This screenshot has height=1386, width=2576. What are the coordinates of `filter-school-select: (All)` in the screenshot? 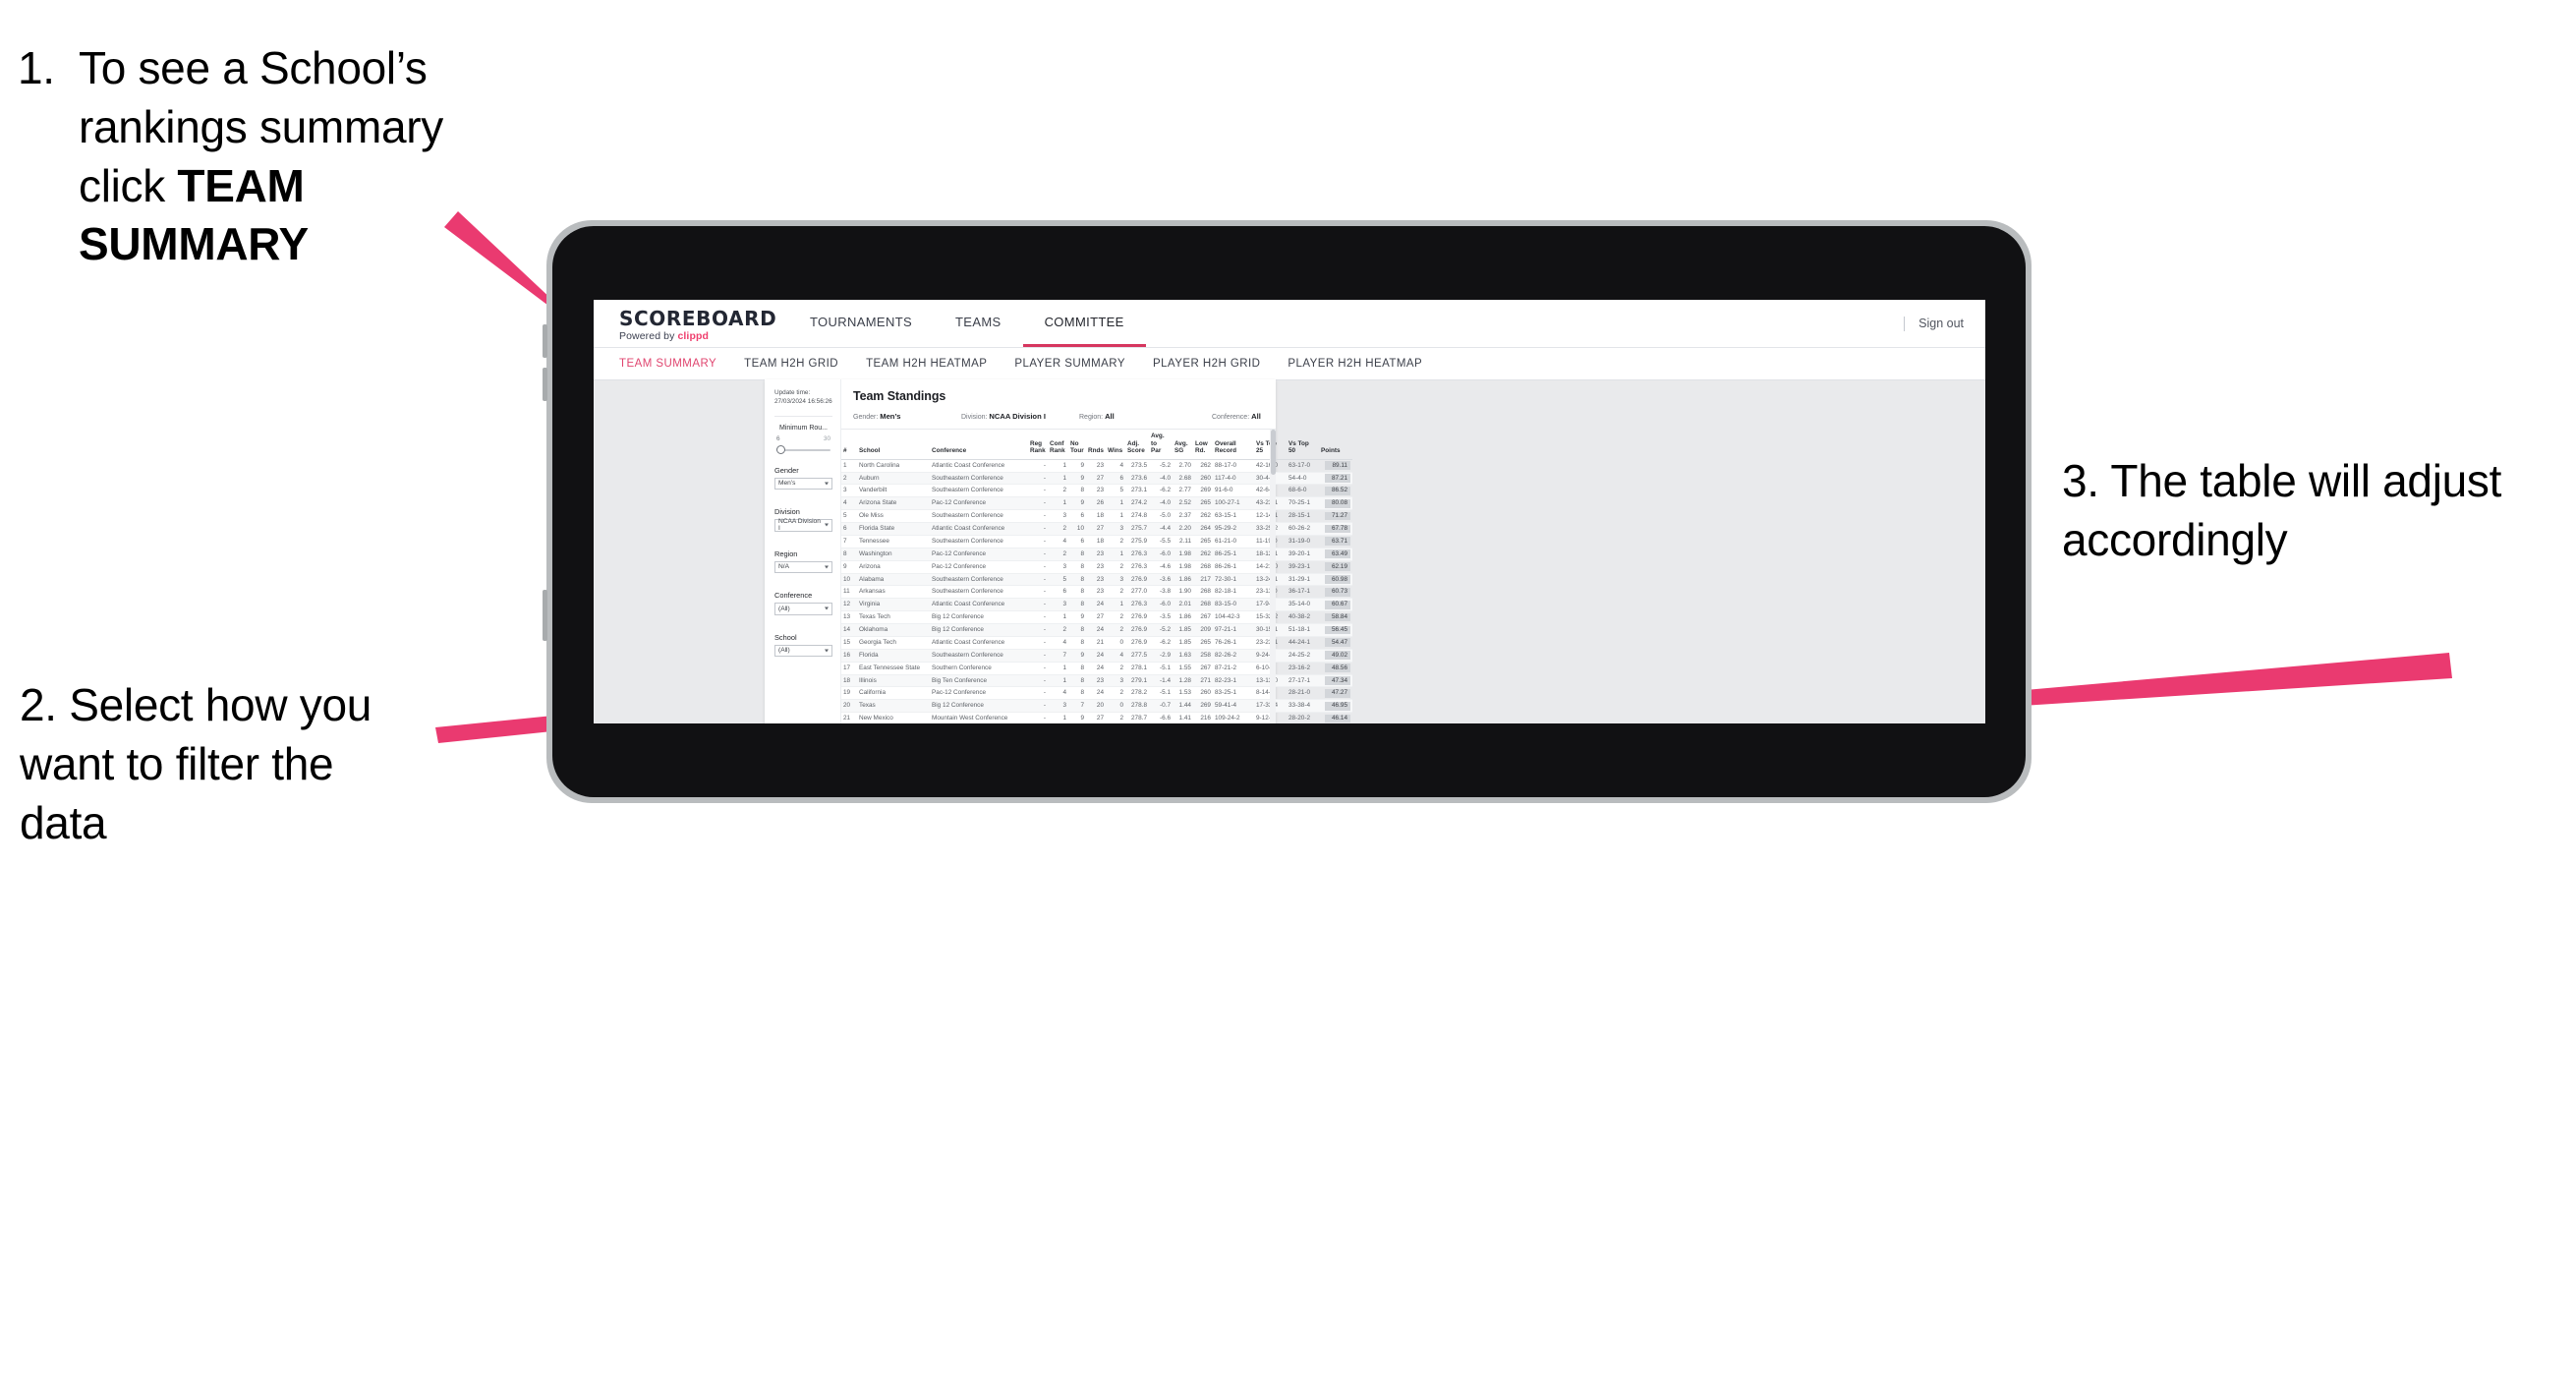 It's located at (803, 651).